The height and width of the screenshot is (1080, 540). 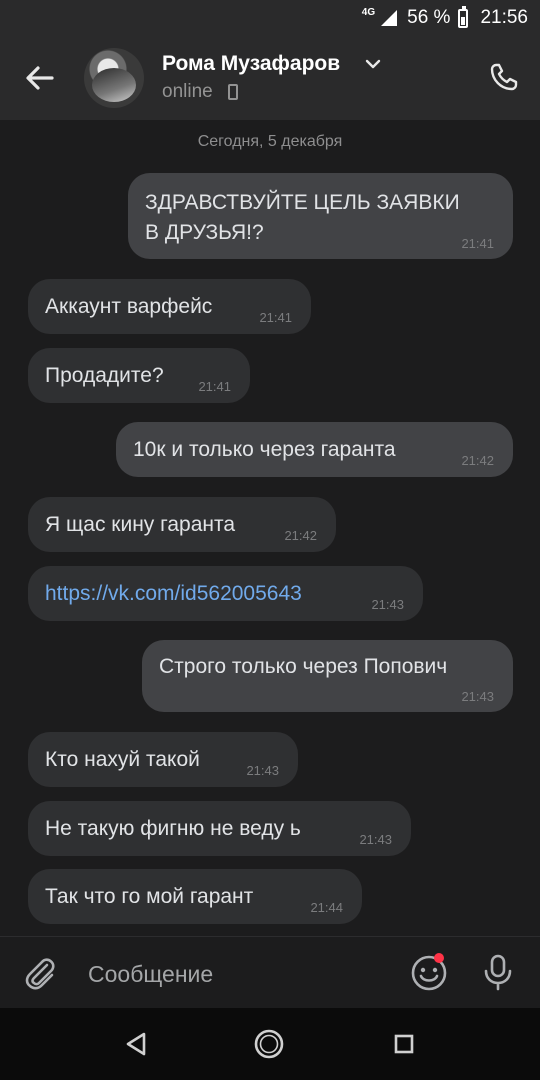 What do you see at coordinates (114, 78) in the screenshot?
I see `avatar` at bounding box center [114, 78].